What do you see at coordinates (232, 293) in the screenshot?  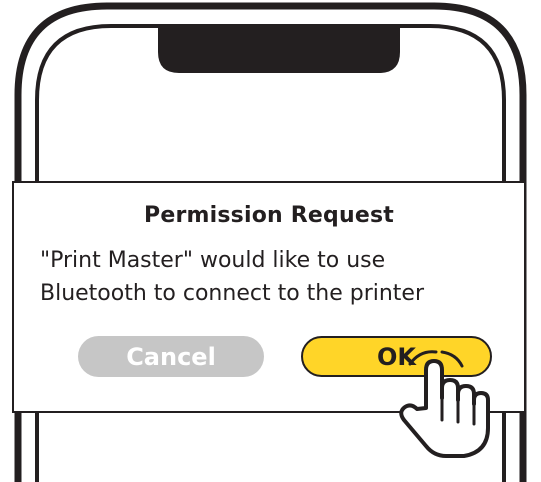 I see `dialog-message-line-2: Bluetooth to connect to the printer` at bounding box center [232, 293].